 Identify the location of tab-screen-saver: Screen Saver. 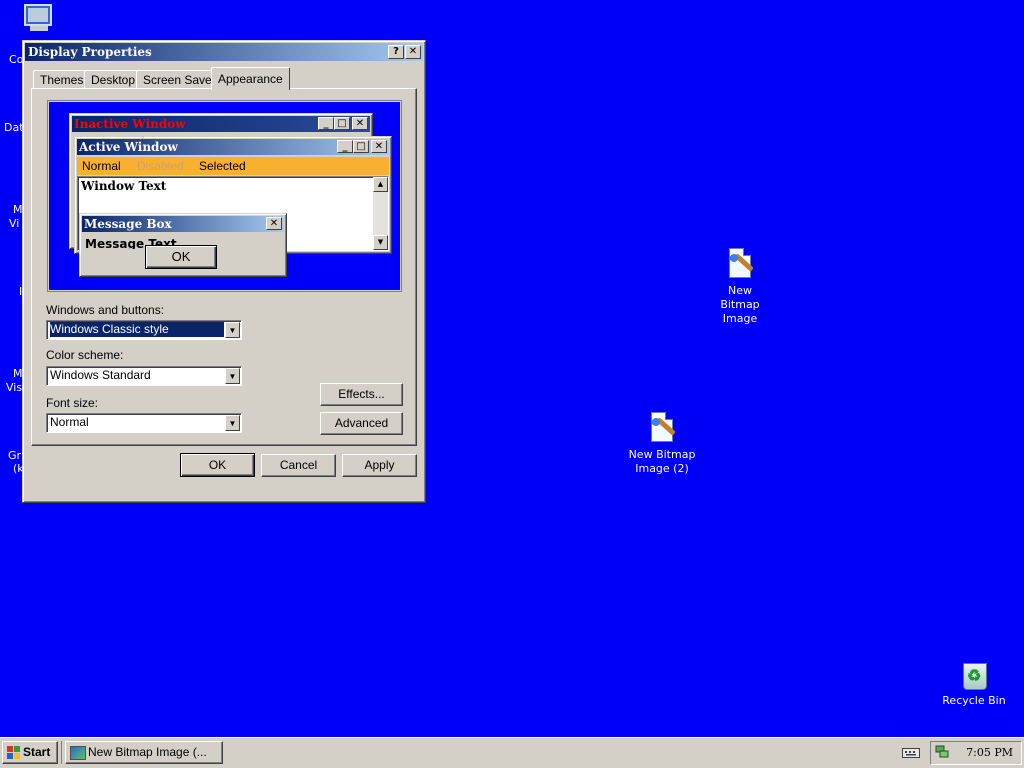
(179, 79).